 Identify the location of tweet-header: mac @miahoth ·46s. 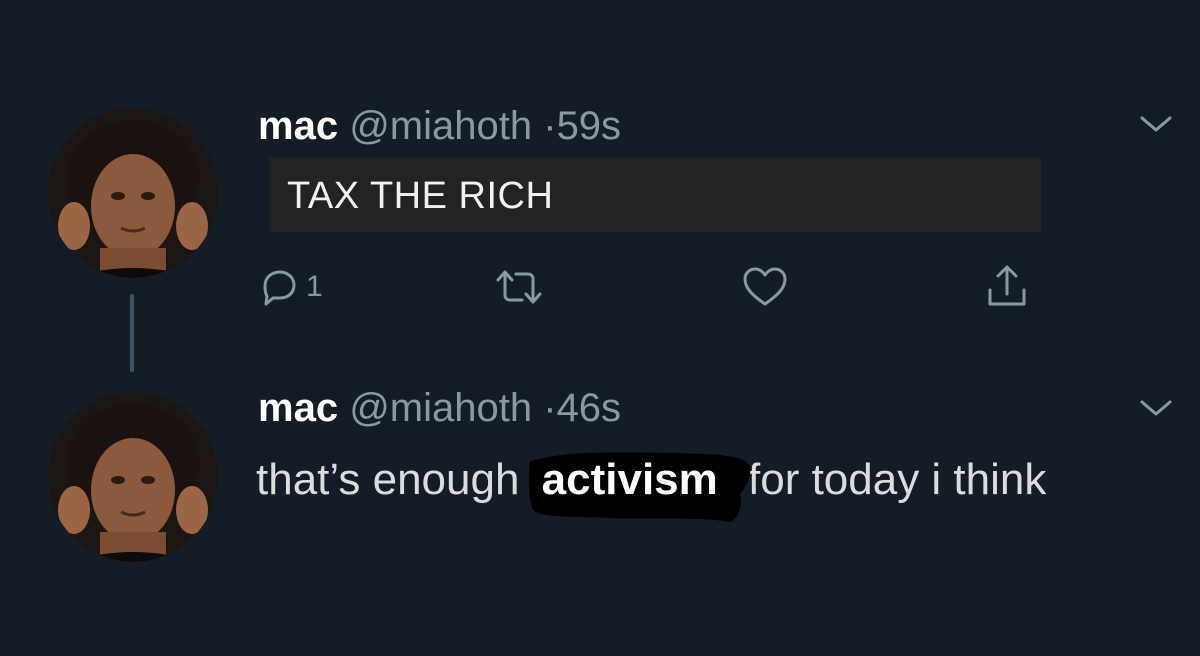
(439, 408).